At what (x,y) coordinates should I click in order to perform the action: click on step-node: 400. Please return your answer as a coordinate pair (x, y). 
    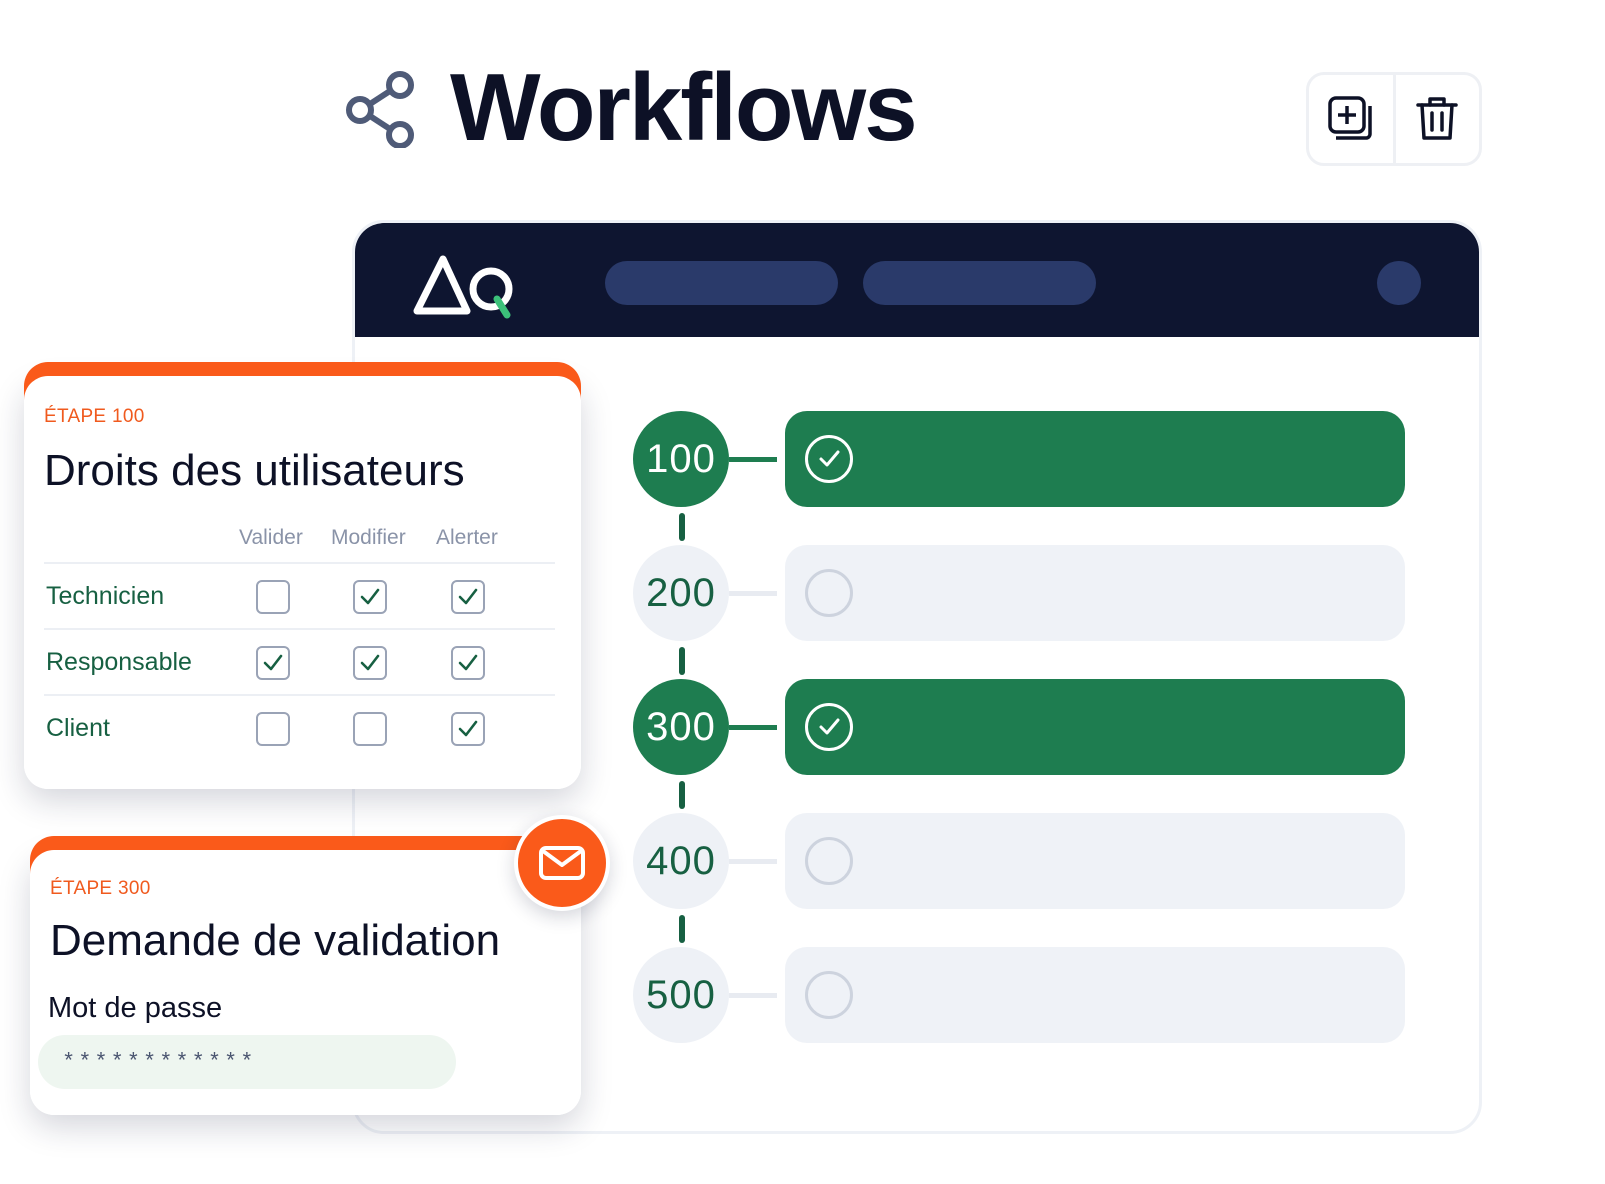
    Looking at the image, I should click on (681, 861).